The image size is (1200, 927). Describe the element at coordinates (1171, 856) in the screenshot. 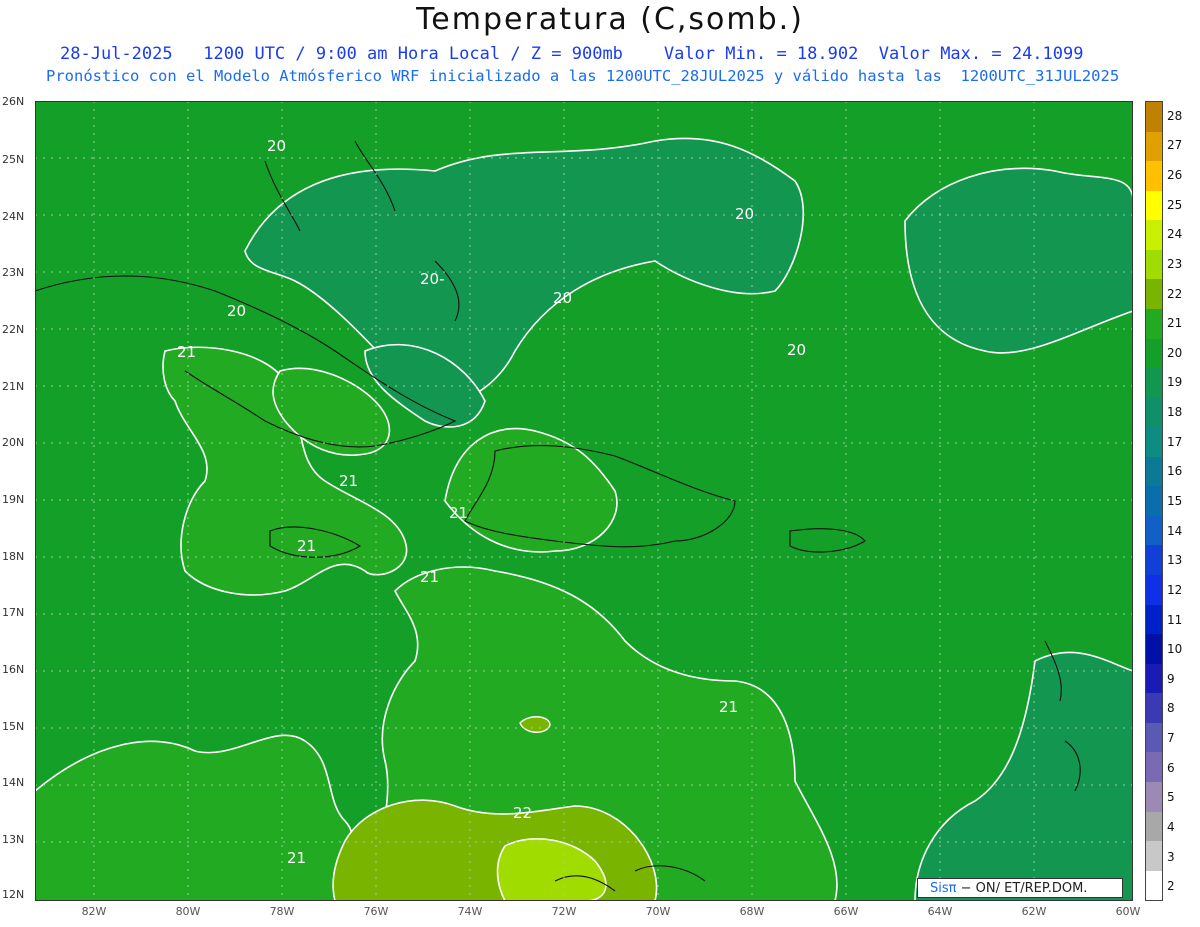

I see `colorbar-label: 3` at that location.